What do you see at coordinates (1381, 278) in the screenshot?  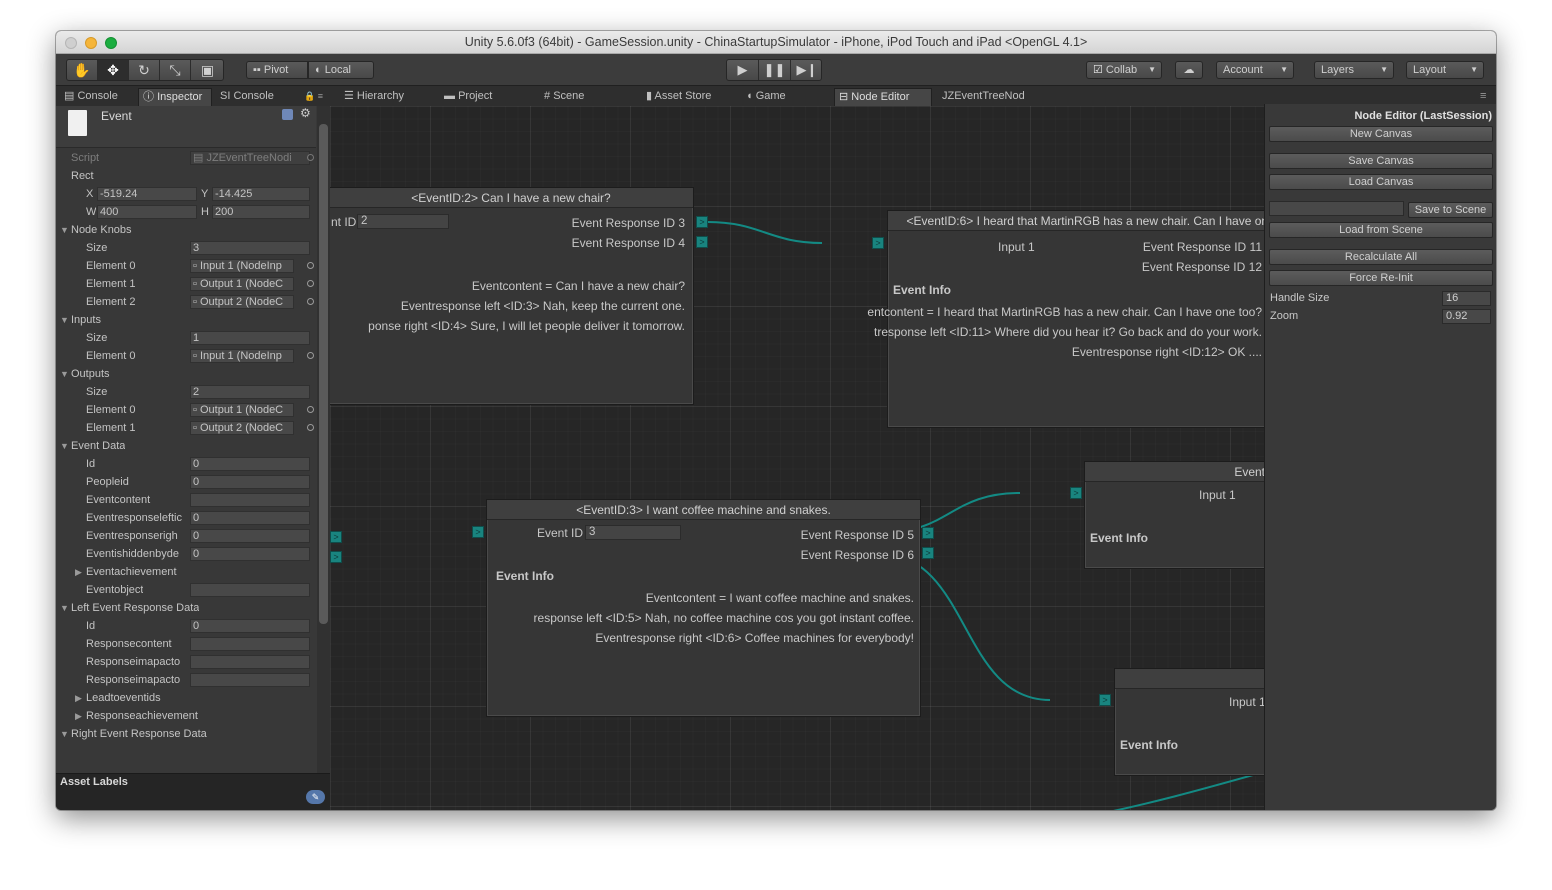 I see `force-reinit-button: Force Re-Init` at bounding box center [1381, 278].